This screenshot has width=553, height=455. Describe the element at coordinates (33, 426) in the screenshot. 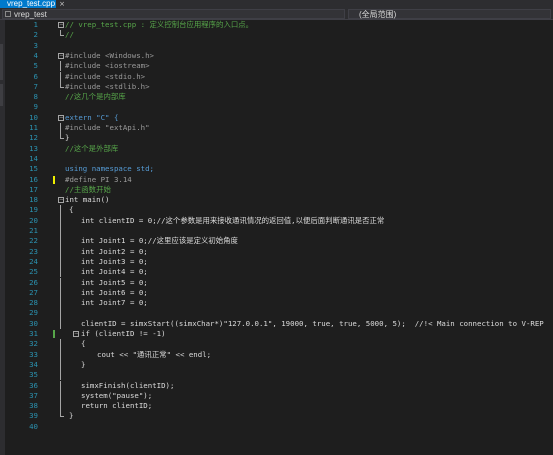

I see `line-number: 40` at that location.